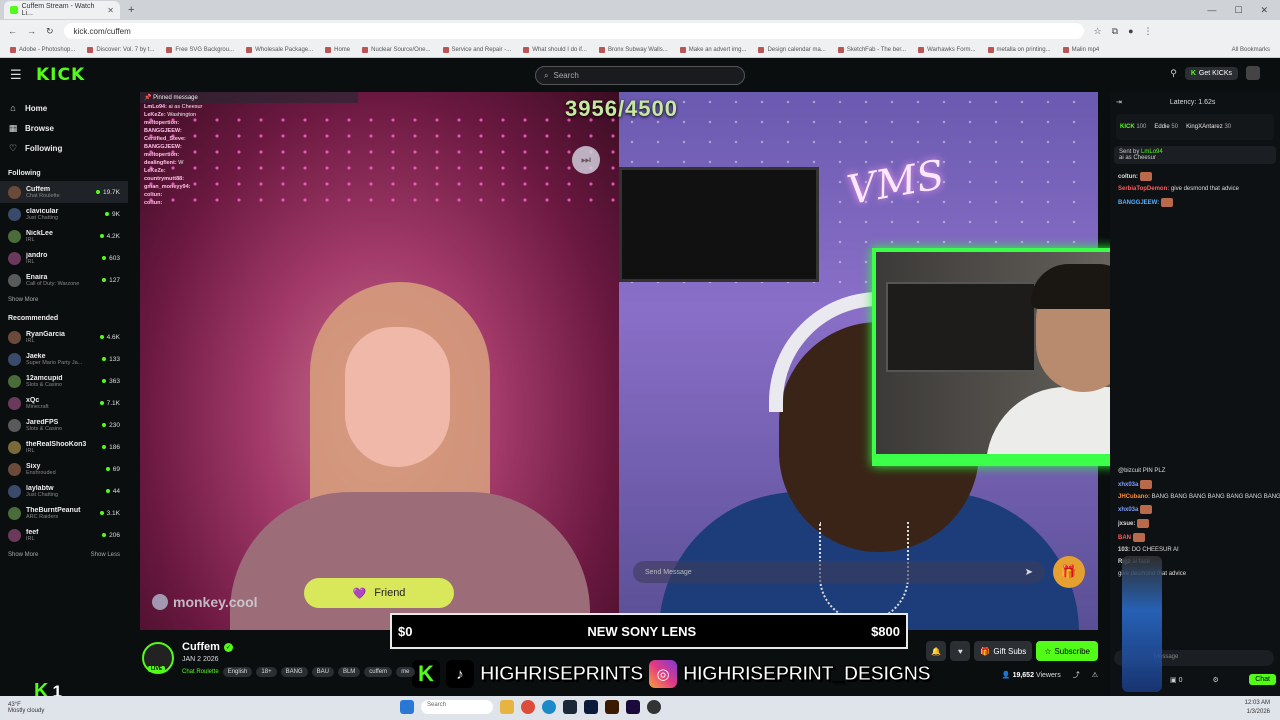 The height and width of the screenshot is (720, 1280). I want to click on reload-icon: ↻, so click(50, 31).